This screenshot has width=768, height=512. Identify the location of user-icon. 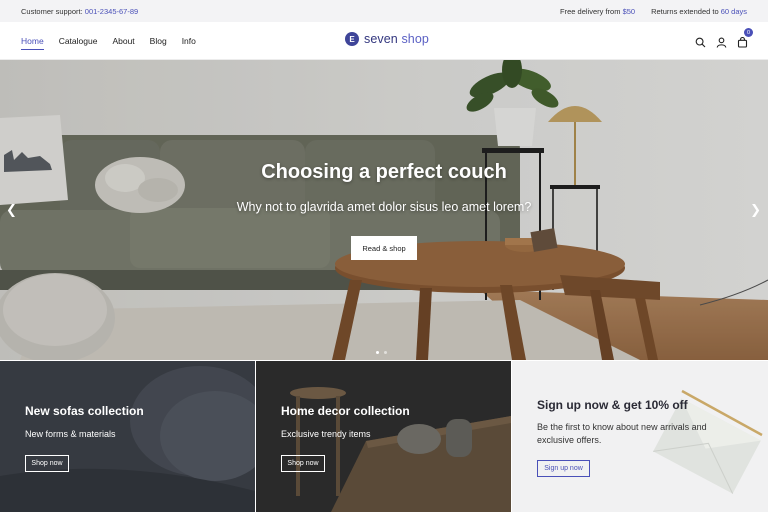
(721, 41).